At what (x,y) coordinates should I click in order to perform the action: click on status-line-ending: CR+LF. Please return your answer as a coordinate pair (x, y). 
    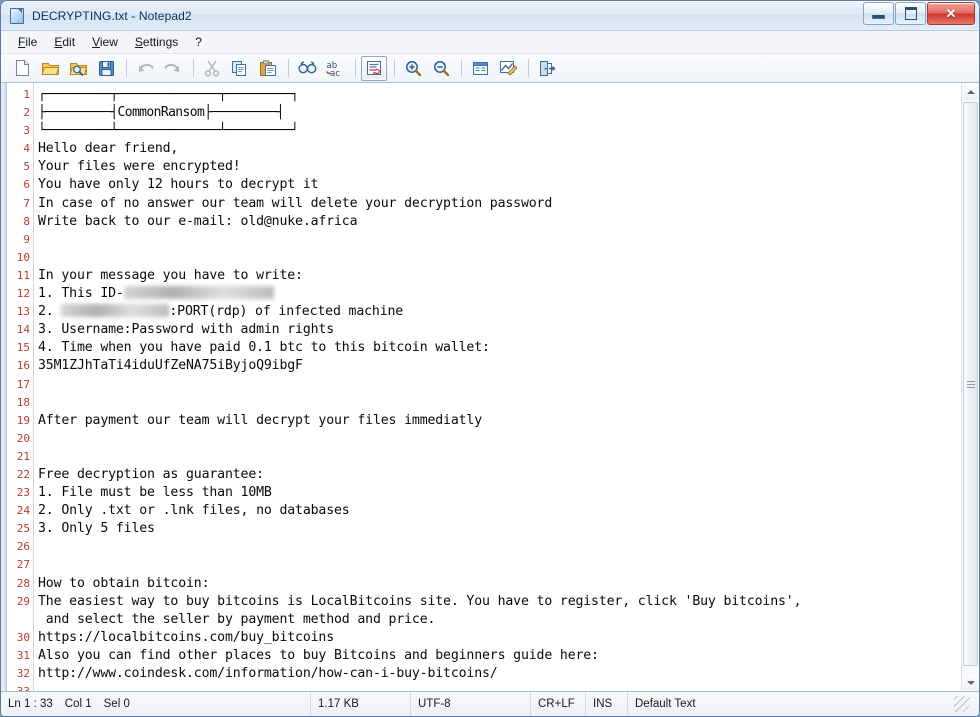
    Looking at the image, I should click on (558, 704).